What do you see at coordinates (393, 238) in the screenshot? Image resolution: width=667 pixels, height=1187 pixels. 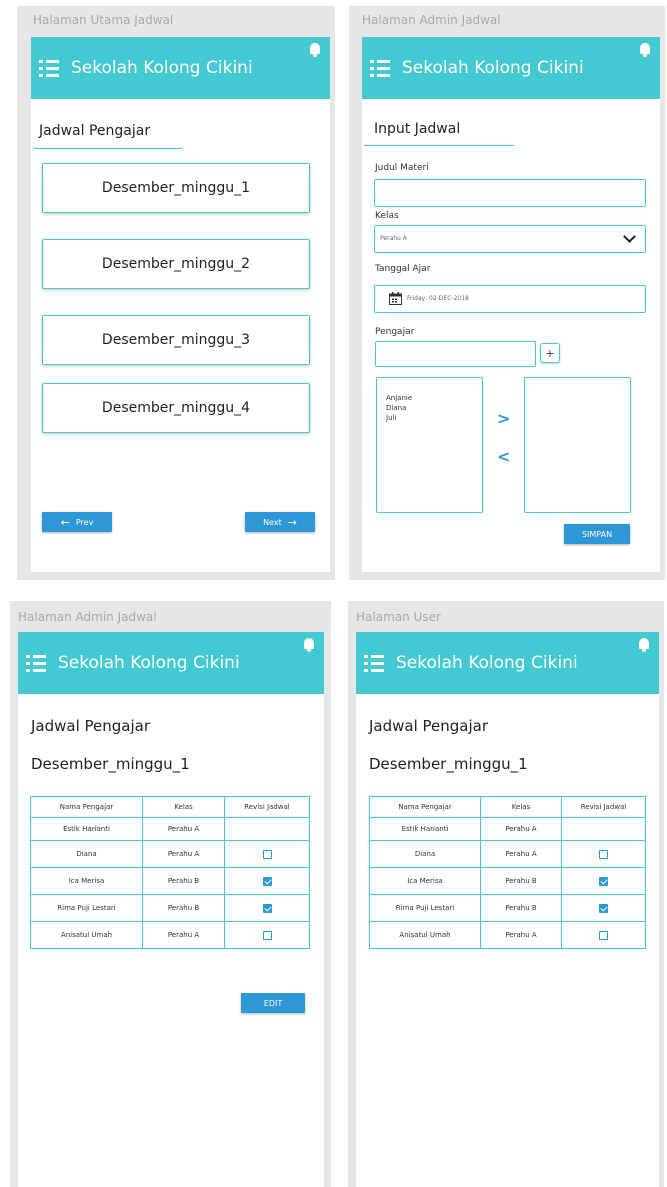 I see `kelas-selected-value: Perahu A` at bounding box center [393, 238].